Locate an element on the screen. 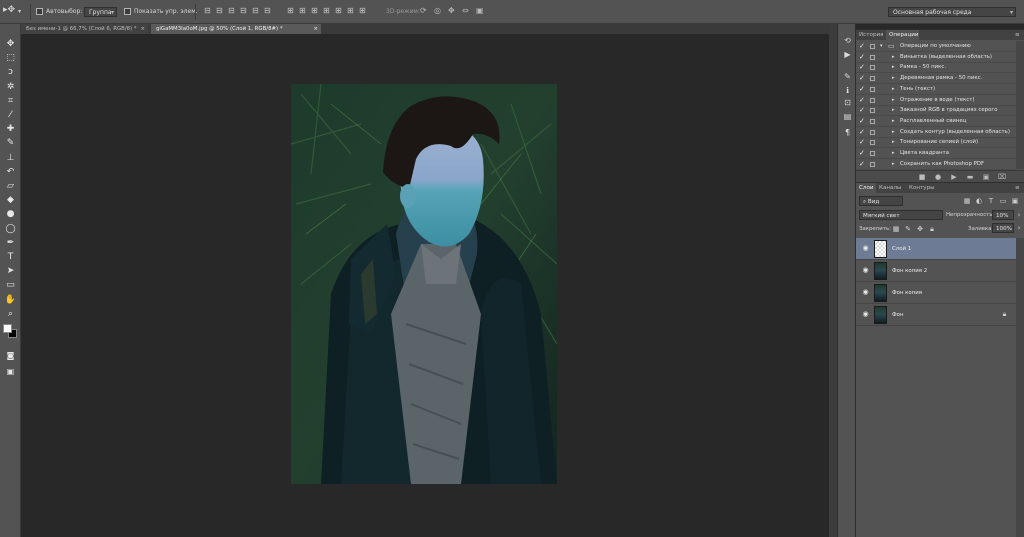 The image size is (1024, 537). tab-actions: Операции is located at coordinates (902, 35).